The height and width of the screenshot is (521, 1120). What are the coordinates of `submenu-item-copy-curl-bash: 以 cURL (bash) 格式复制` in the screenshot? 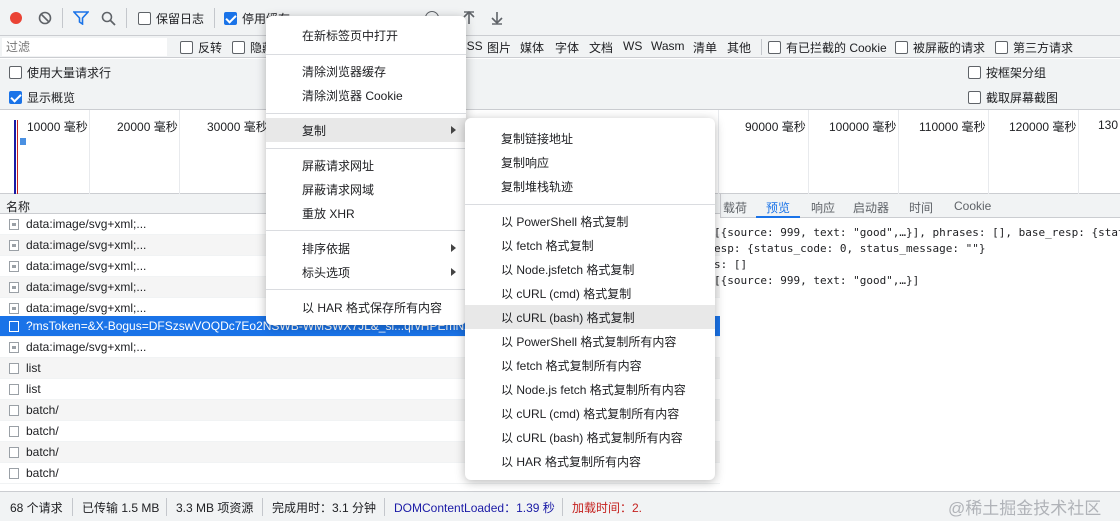 It's located at (590, 317).